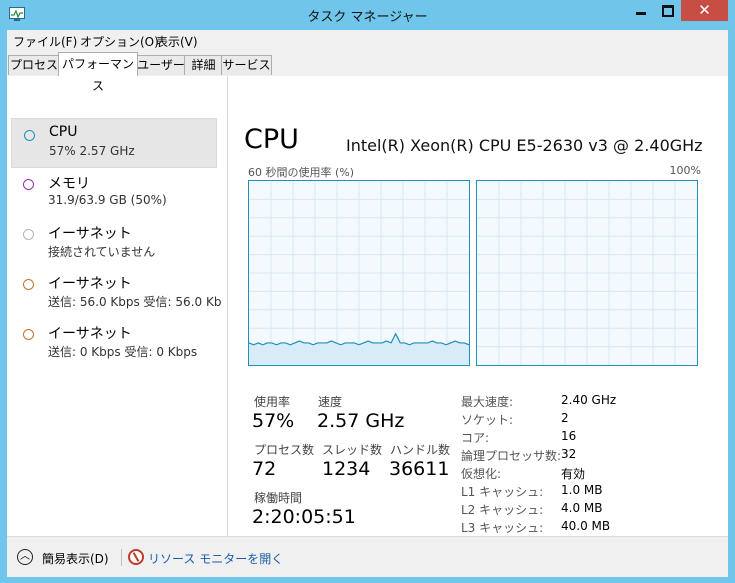 The image size is (735, 583). I want to click on spec-value: 2.40 GHz, so click(589, 400).